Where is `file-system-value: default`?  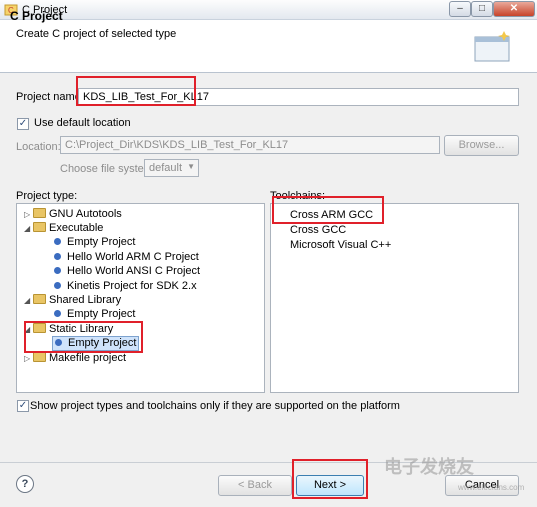
file-system-value: default is located at coordinates (166, 168).